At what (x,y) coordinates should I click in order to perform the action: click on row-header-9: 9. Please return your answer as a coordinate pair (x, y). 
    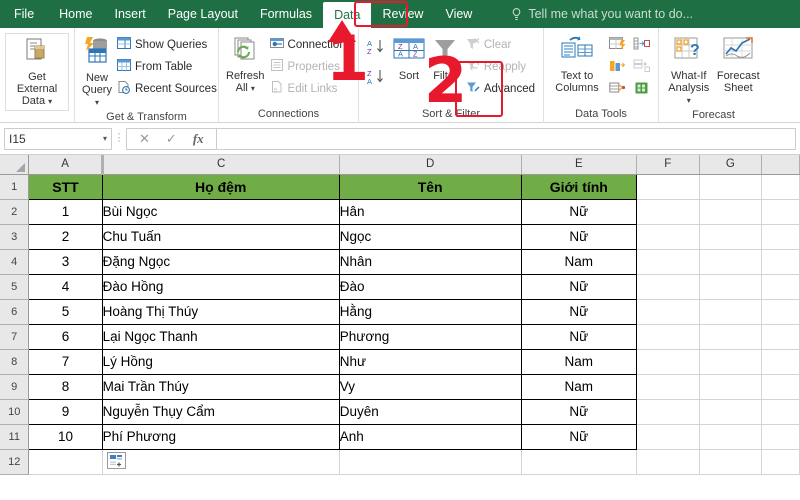
    Looking at the image, I should click on (15, 387).